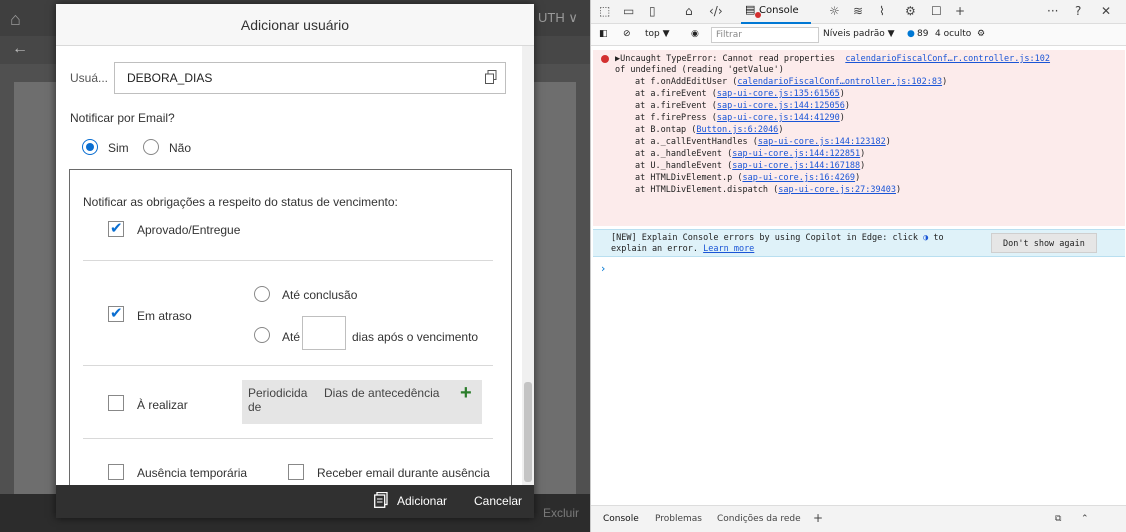  I want to click on tab-console: ▤ Console, so click(776, 12).